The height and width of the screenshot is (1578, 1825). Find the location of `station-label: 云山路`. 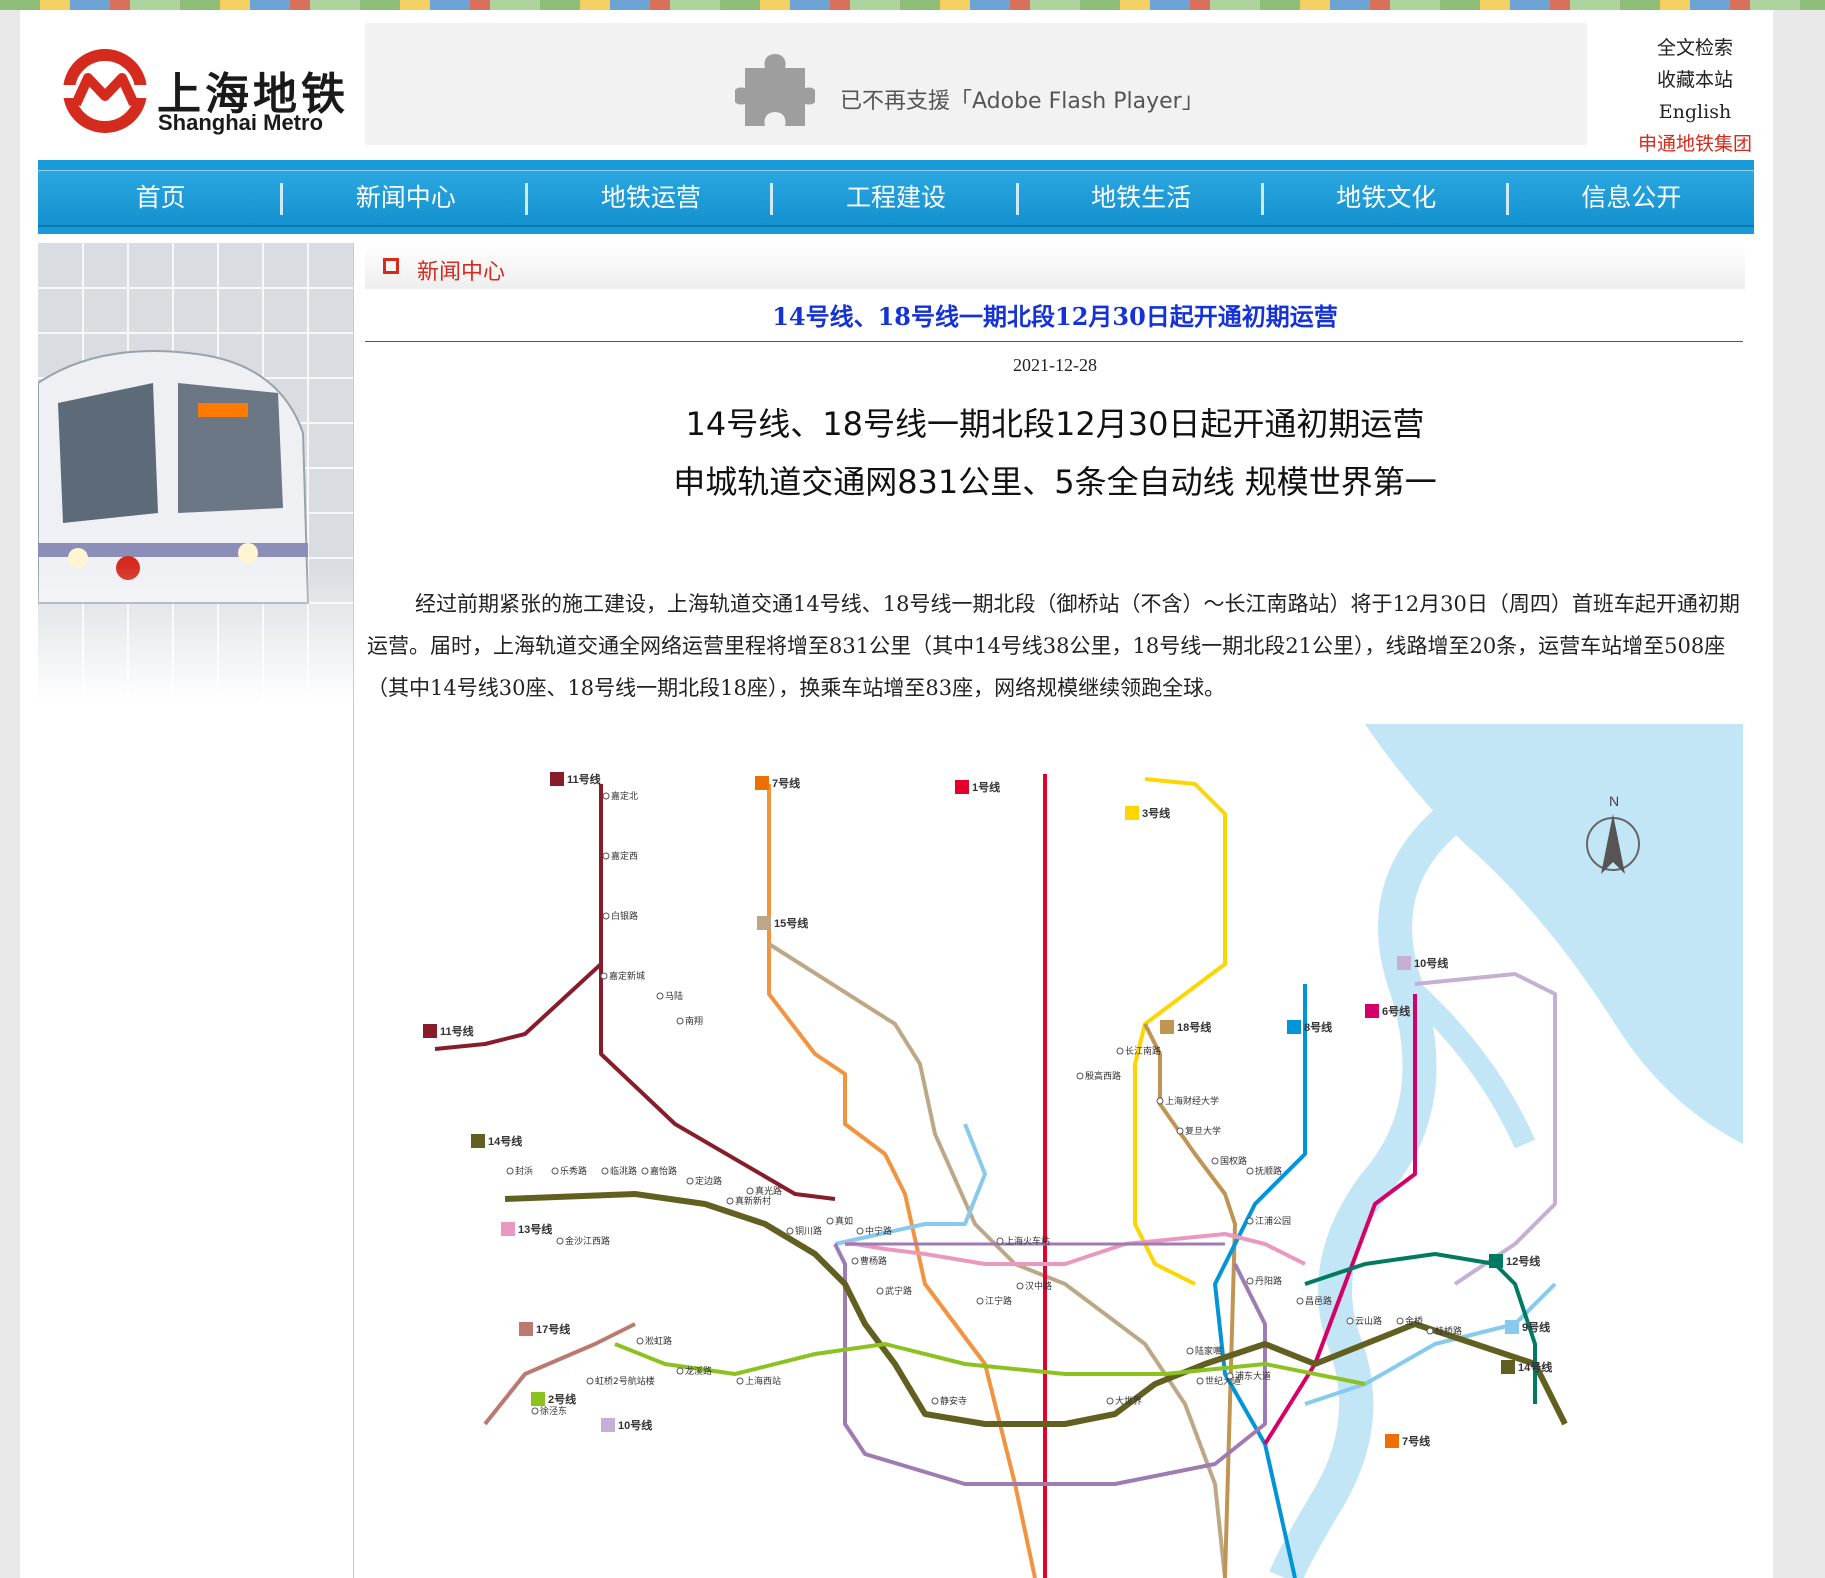

station-label: 云山路 is located at coordinates (1368, 1321).